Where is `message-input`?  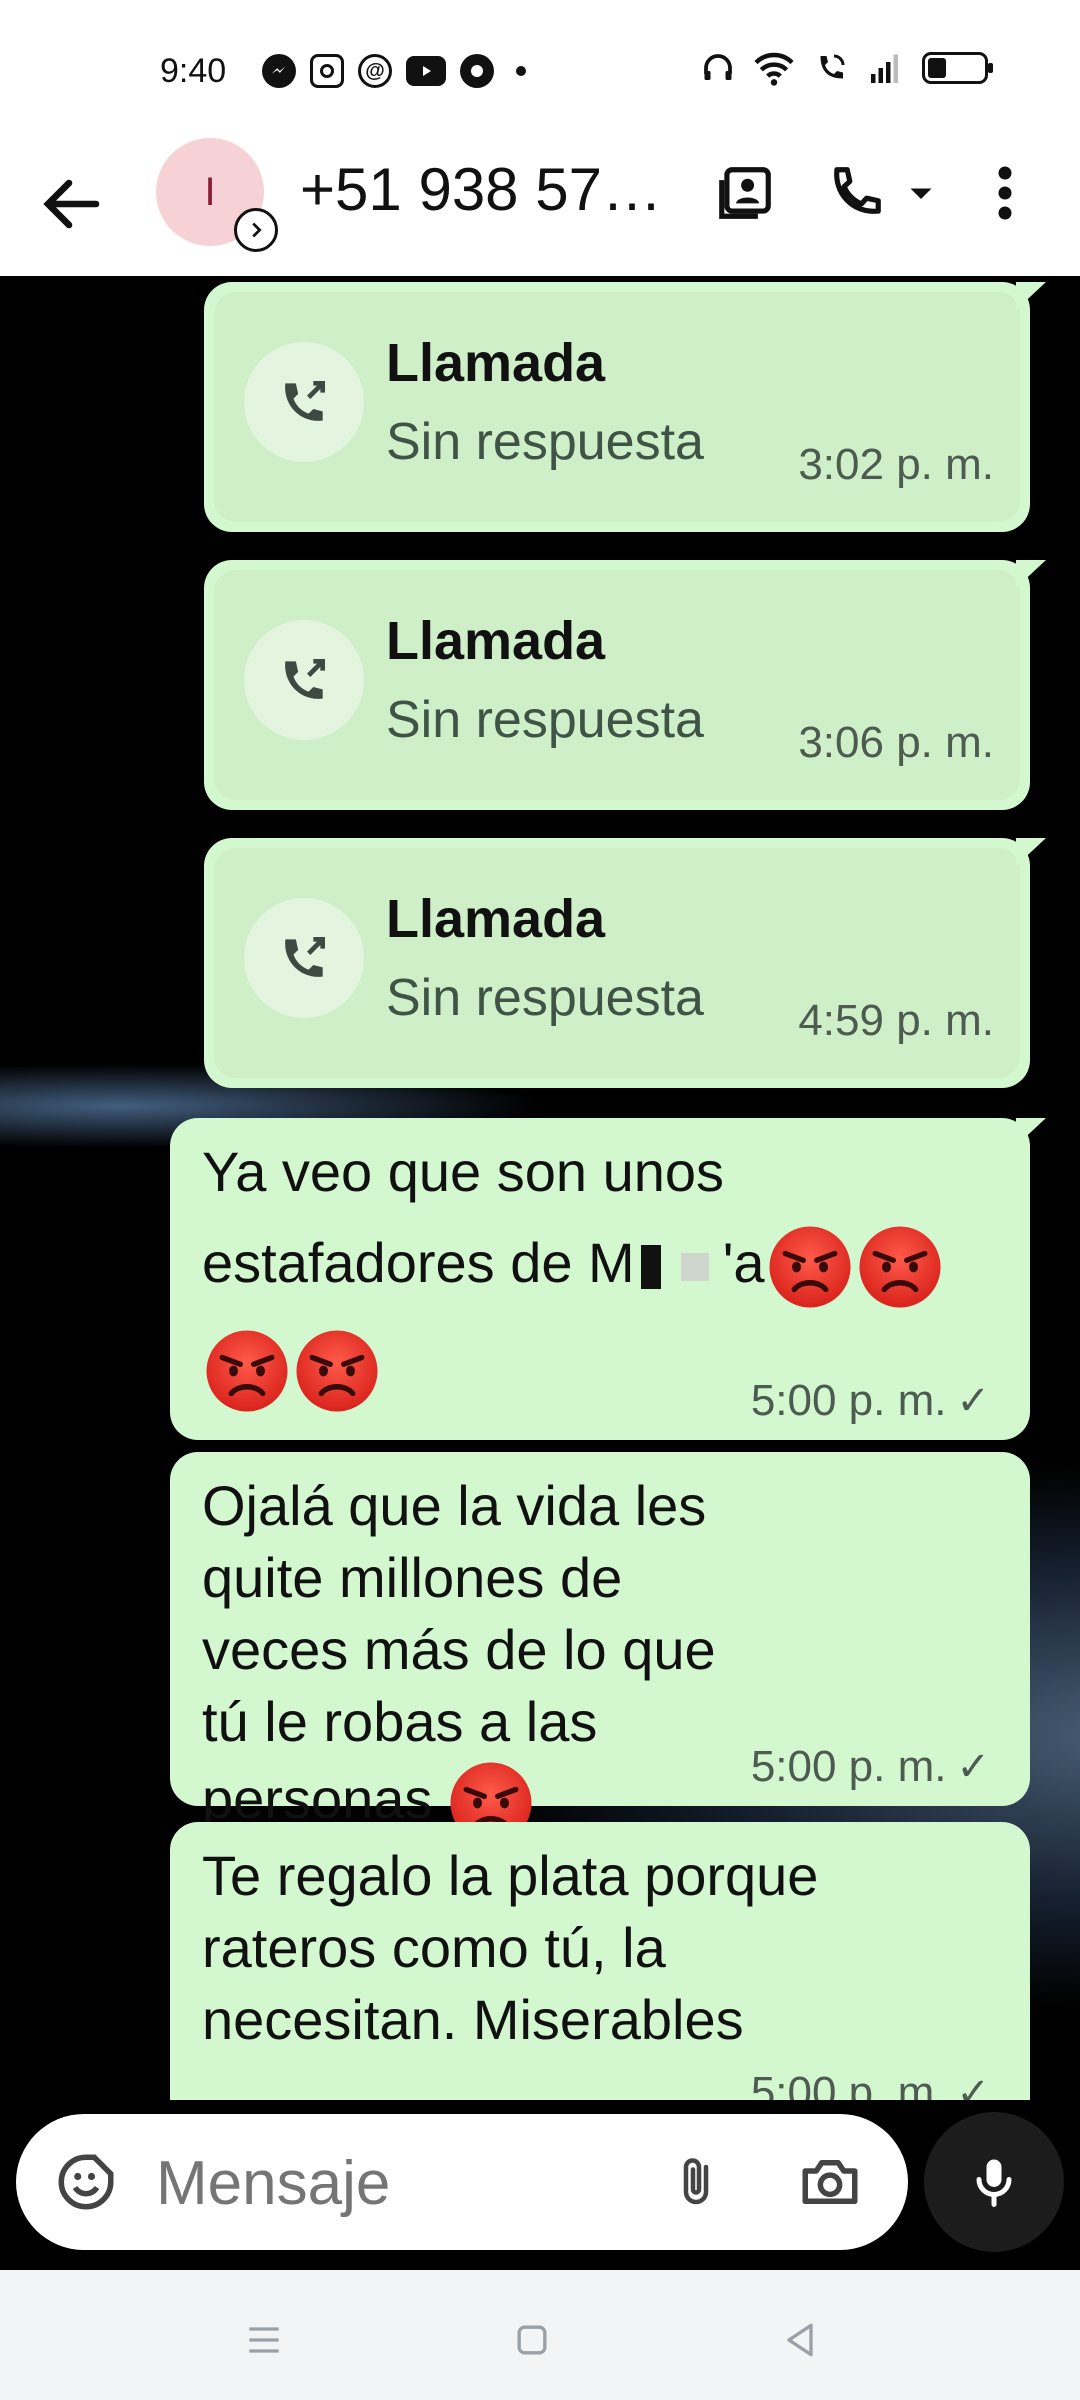
message-input is located at coordinates (396, 2183).